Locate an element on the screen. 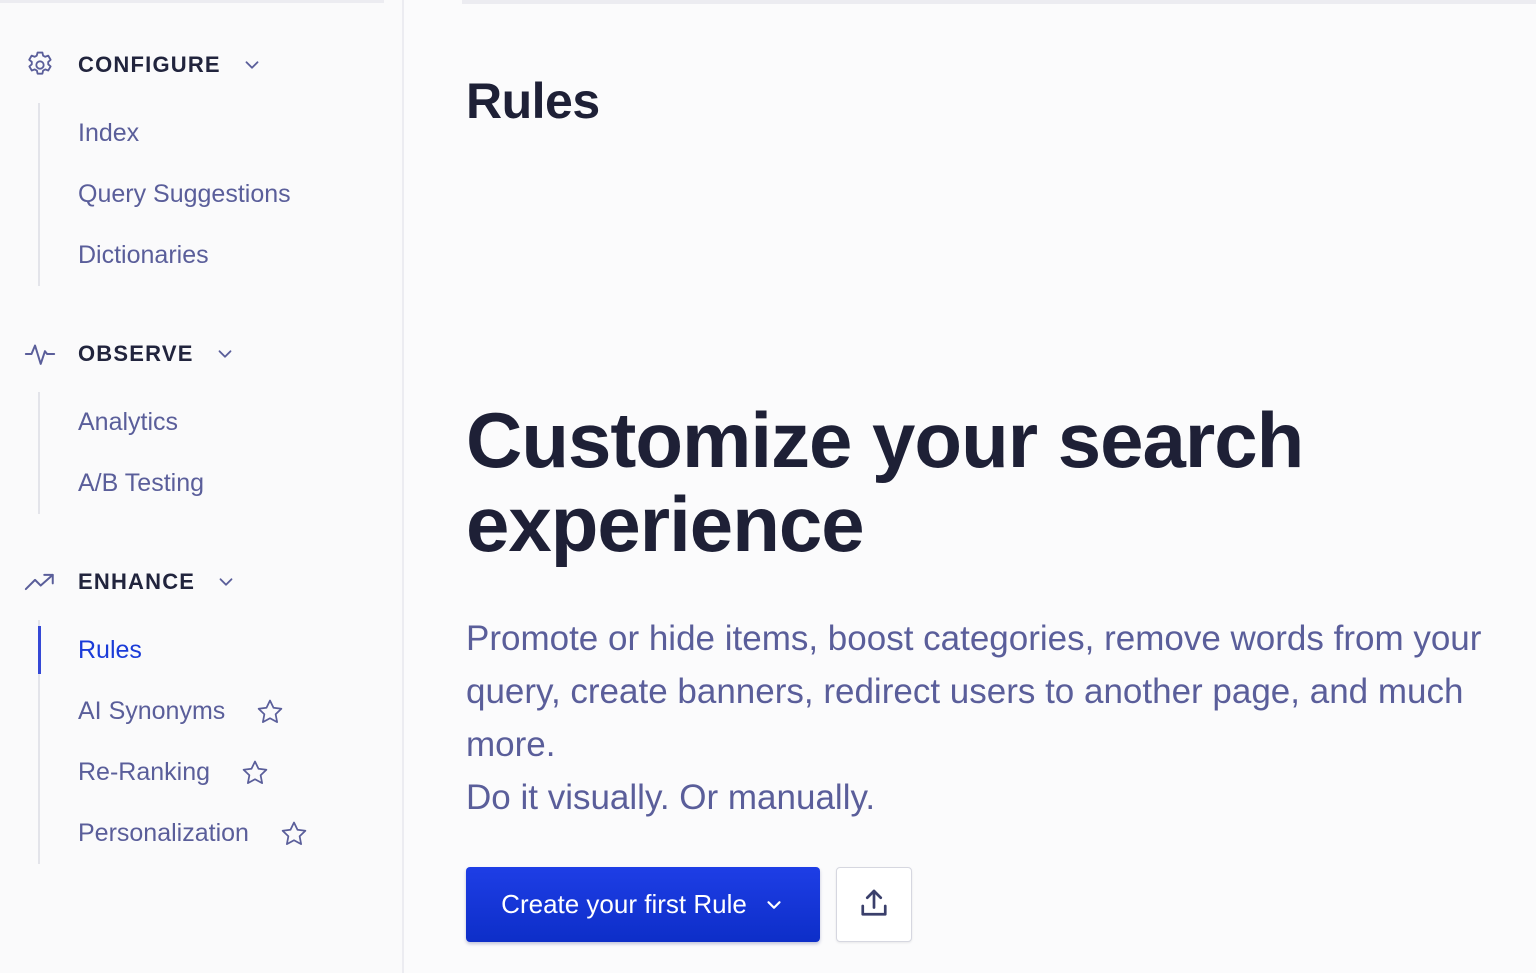 Image resolution: width=1536 pixels, height=973 pixels. section-title: OBSERVE is located at coordinates (136, 353).